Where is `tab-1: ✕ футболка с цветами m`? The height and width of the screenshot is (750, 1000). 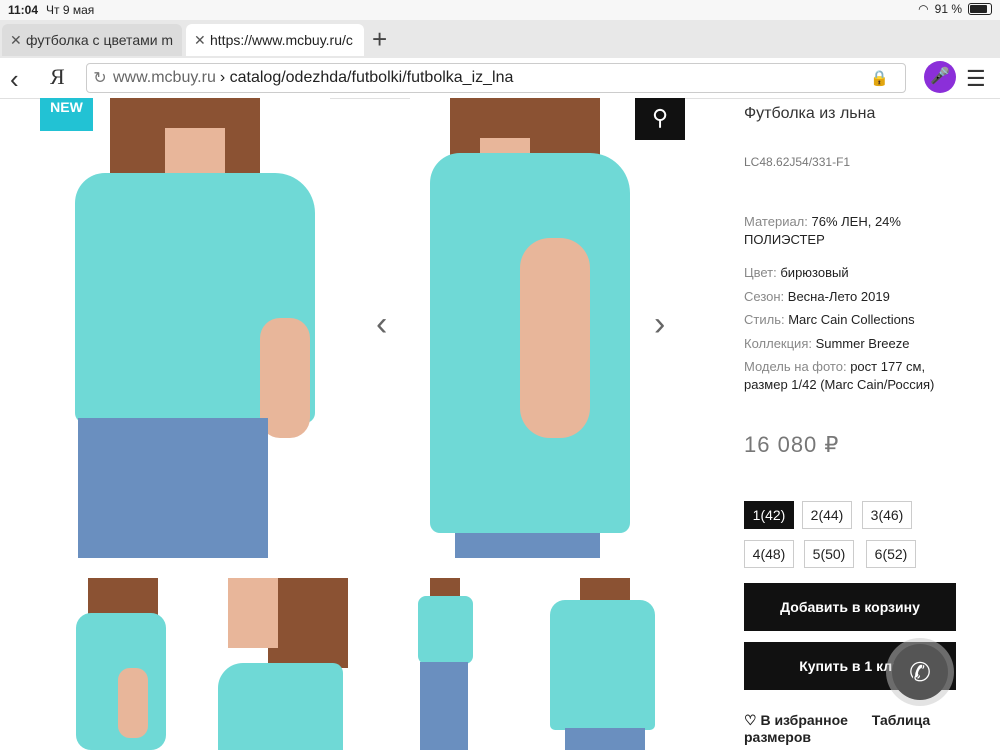 tab-1: ✕ футболка с цветами m is located at coordinates (92, 40).